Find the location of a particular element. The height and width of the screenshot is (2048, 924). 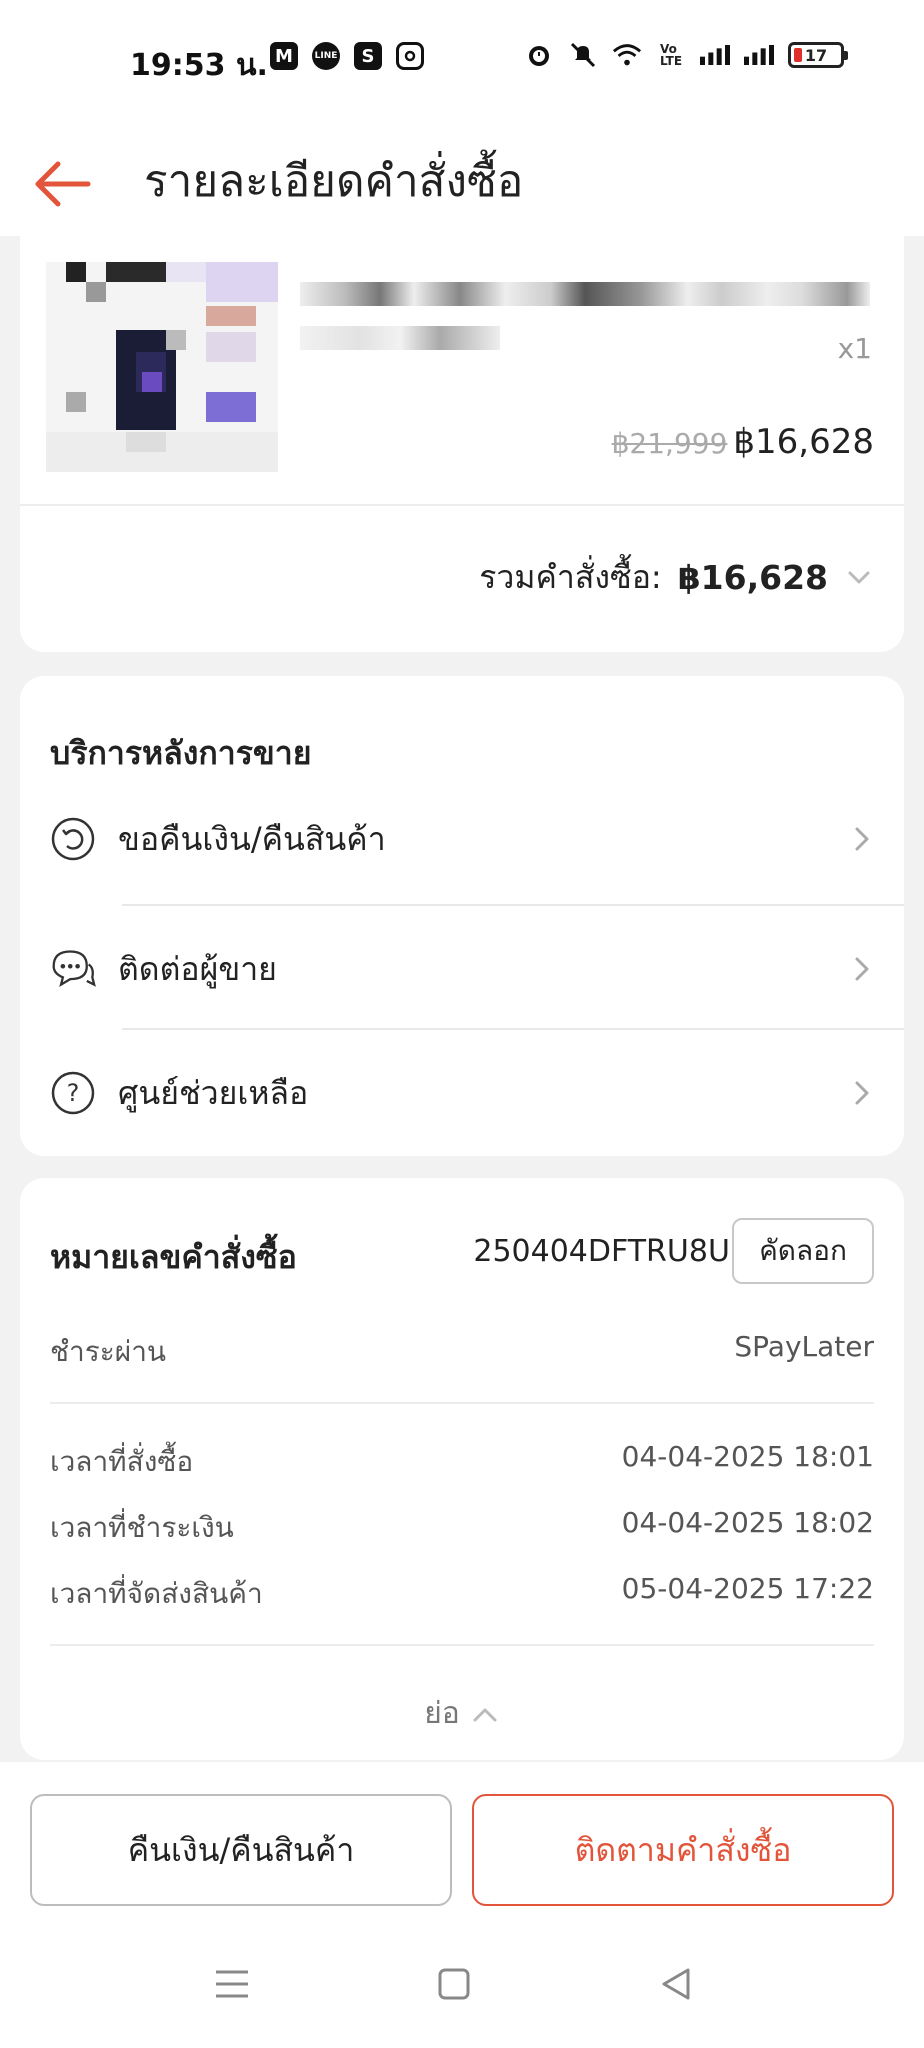

collapse-button: ย่อ is located at coordinates (462, 1713).